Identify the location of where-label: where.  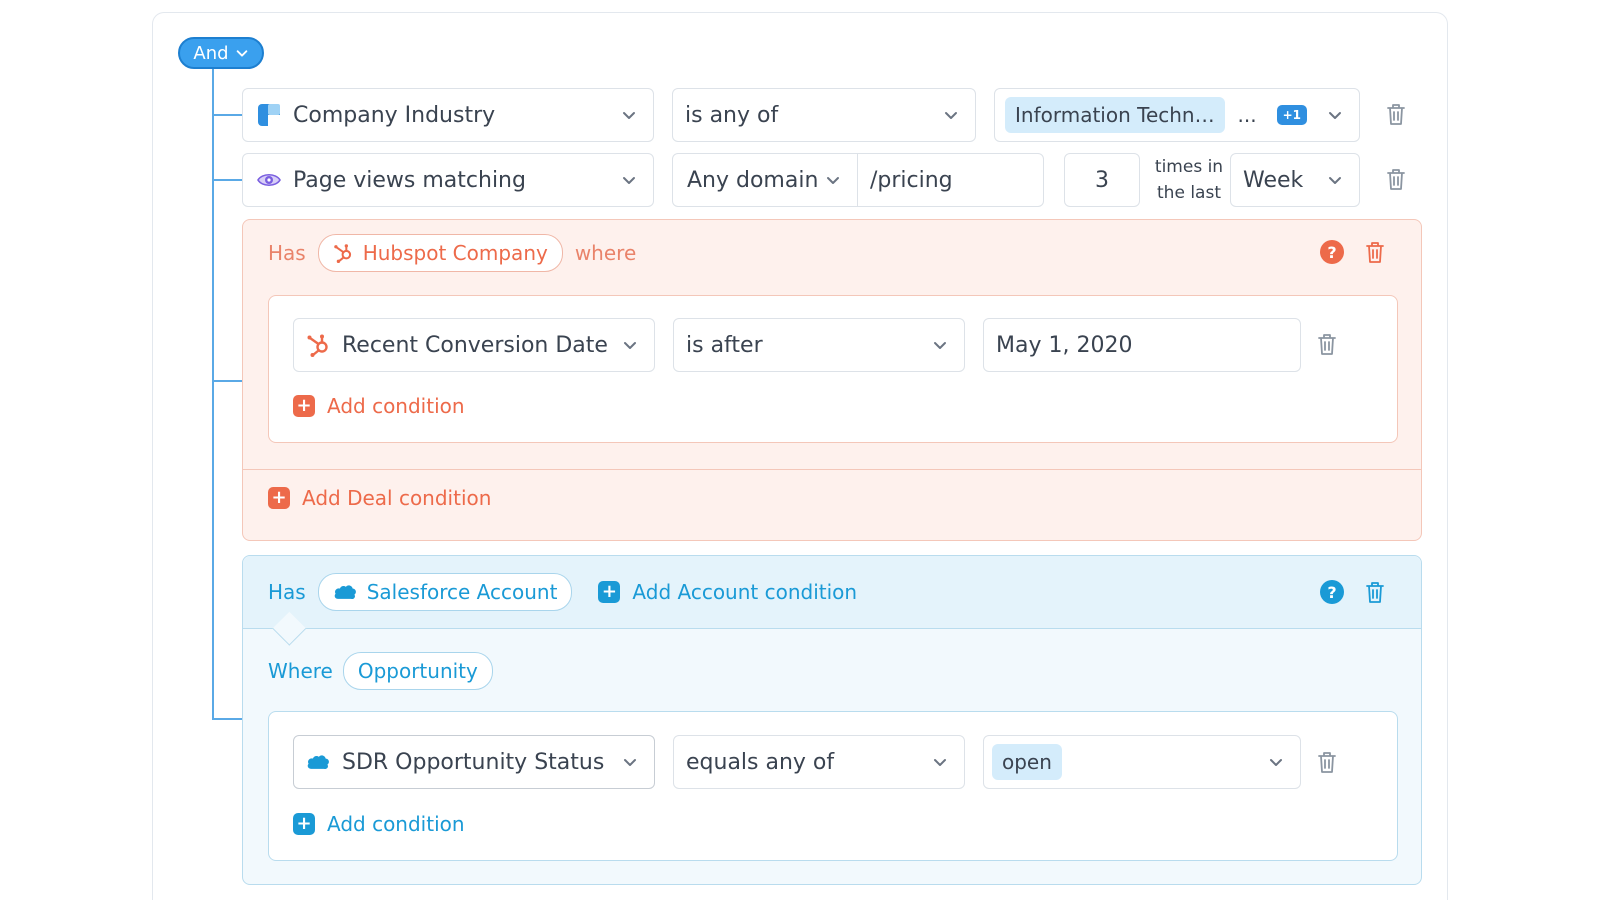
(605, 253).